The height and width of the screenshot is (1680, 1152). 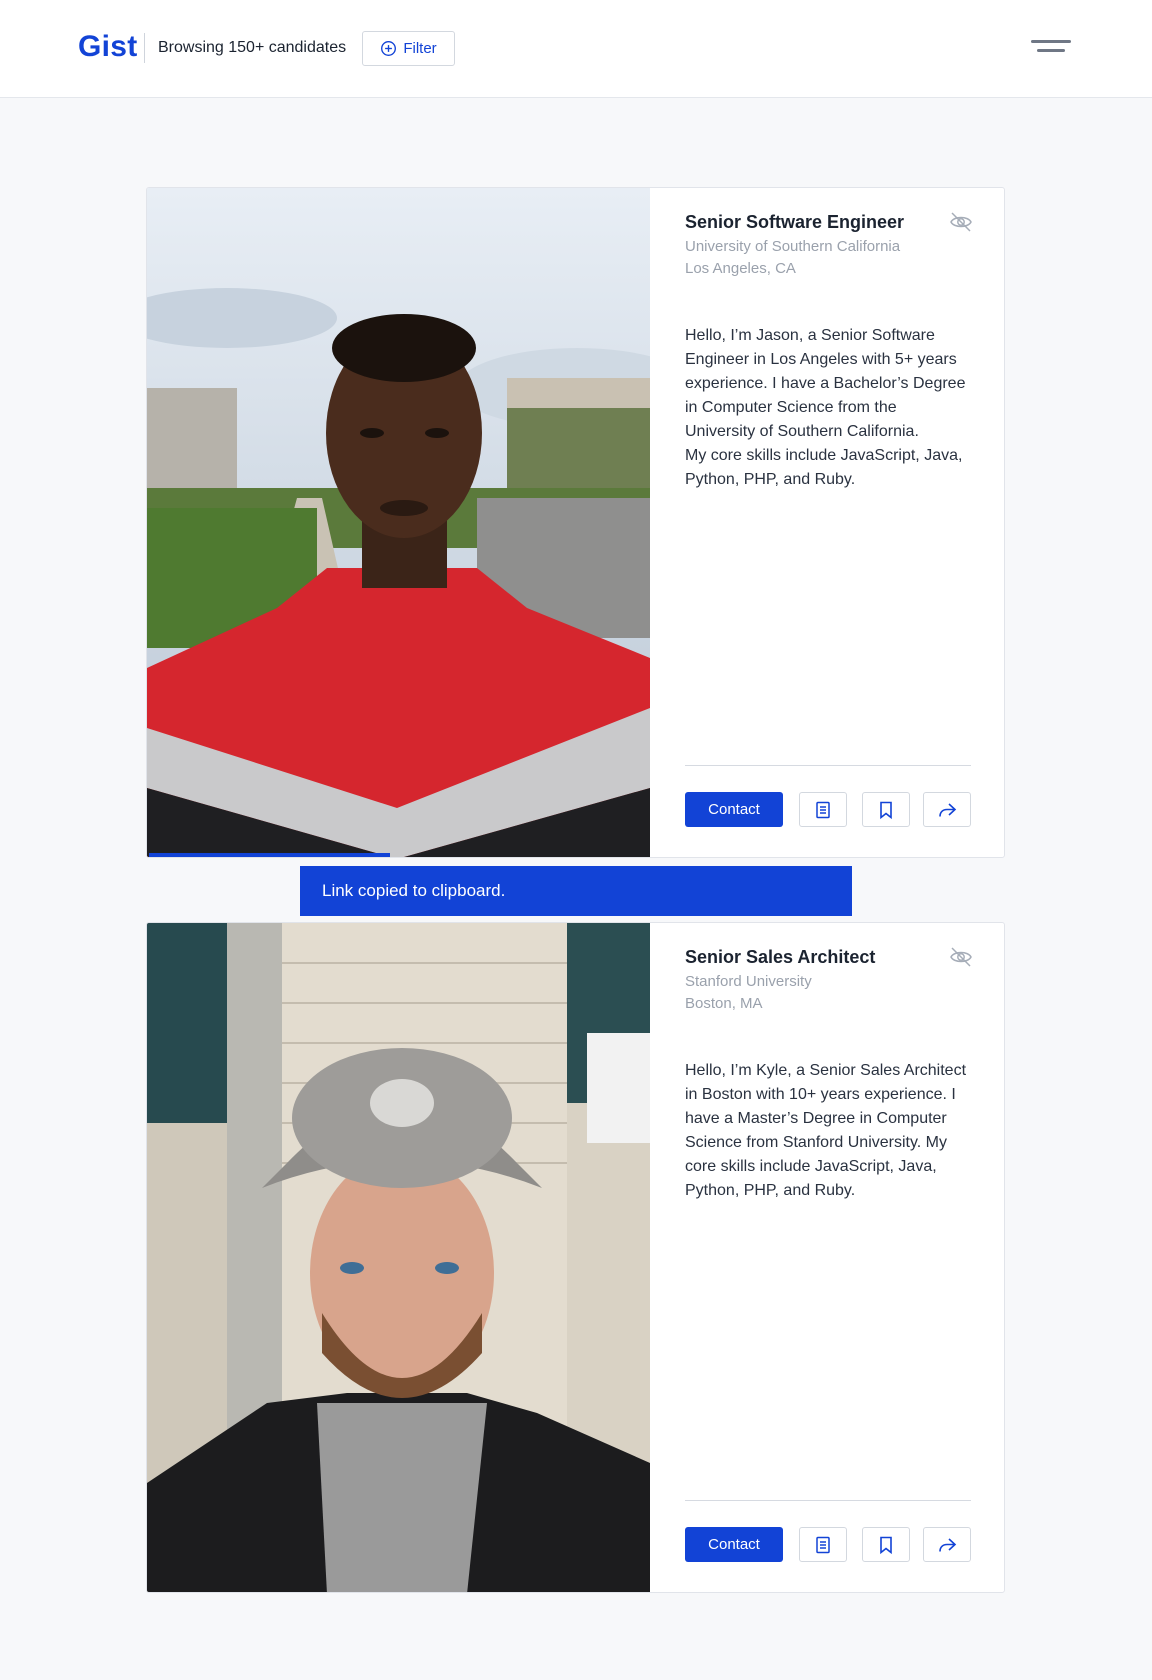 What do you see at coordinates (108, 47) in the screenshot?
I see `gist-logo: Gist` at bounding box center [108, 47].